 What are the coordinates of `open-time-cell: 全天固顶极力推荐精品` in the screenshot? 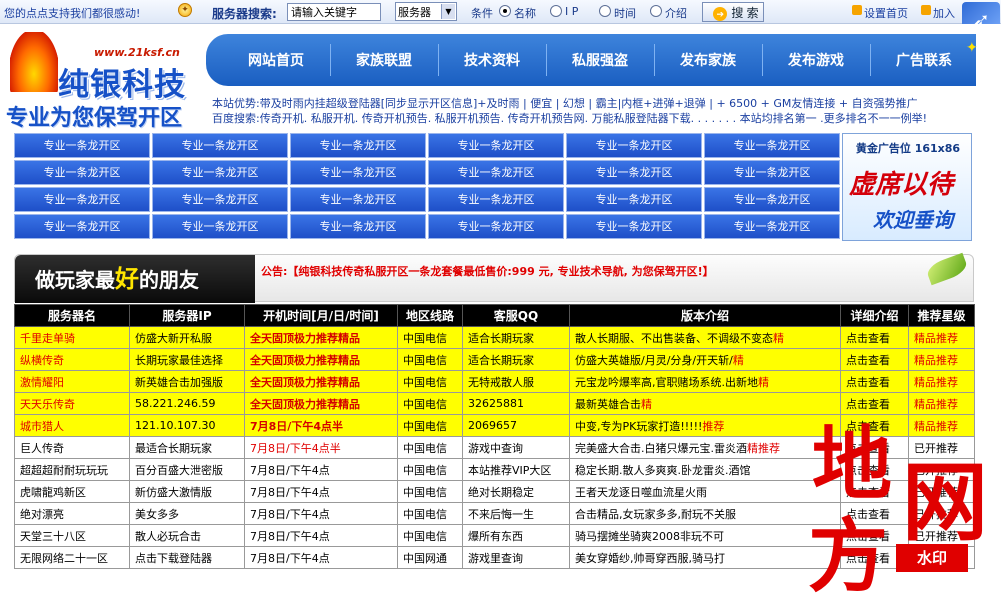 It's located at (321, 359).